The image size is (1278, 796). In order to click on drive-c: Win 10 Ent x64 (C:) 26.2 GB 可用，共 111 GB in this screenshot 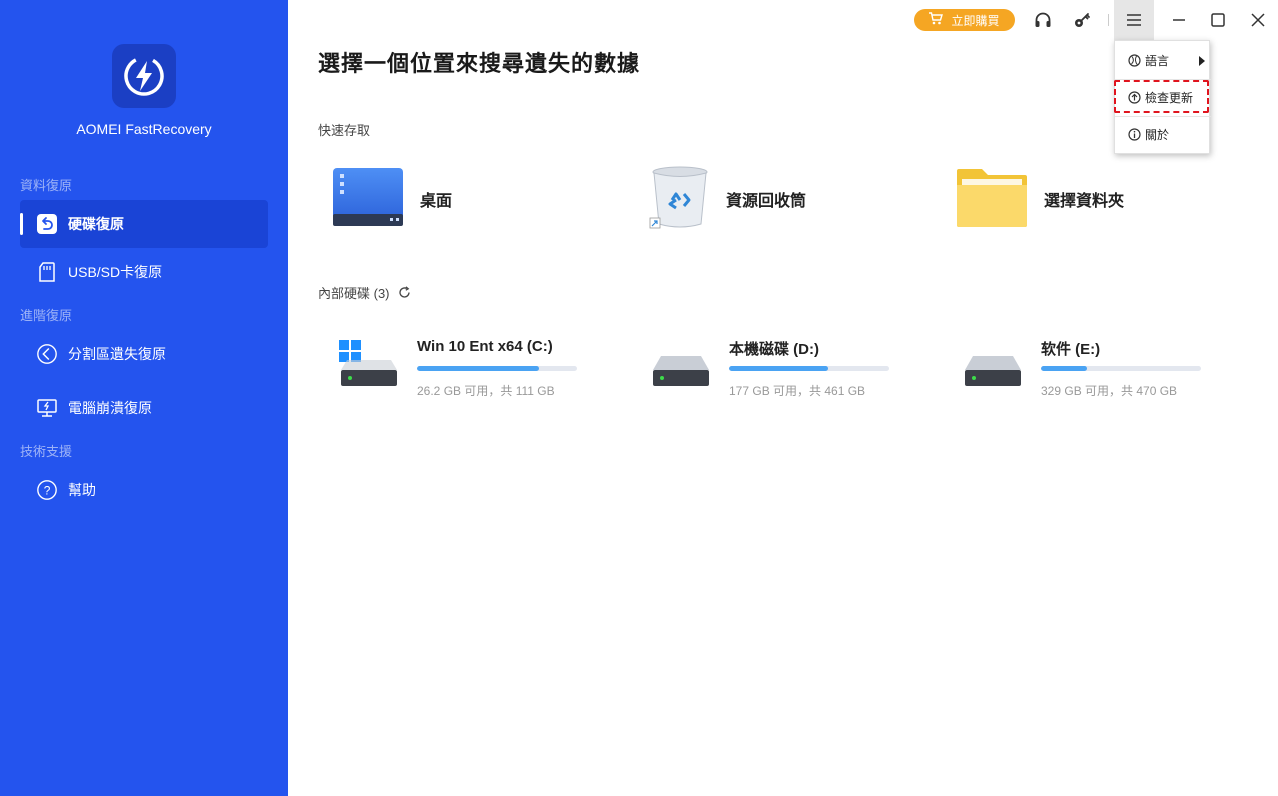, I will do `click(469, 366)`.